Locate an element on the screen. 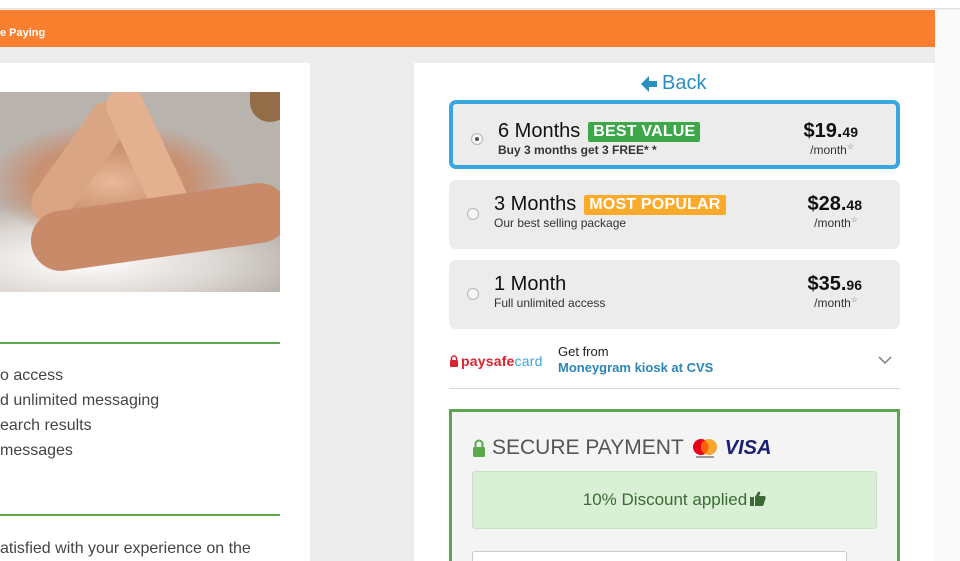 This screenshot has width=960, height=561. hero-photo is located at coordinates (140, 192).